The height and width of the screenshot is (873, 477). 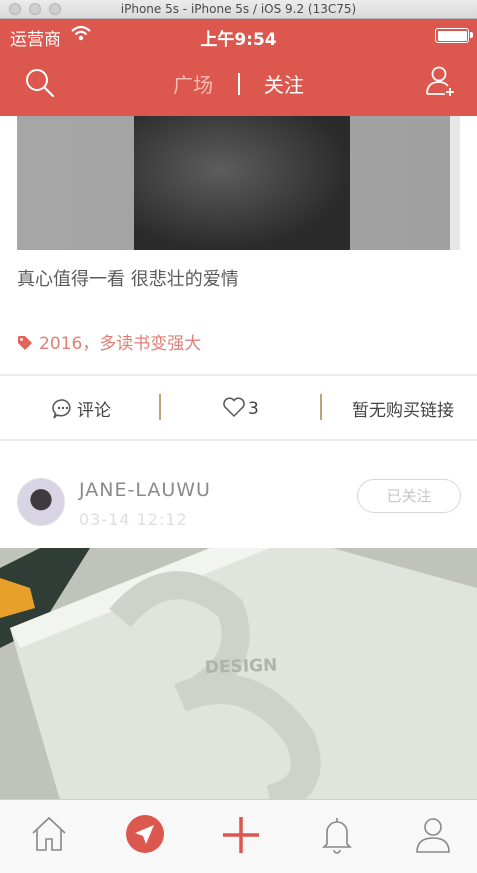 What do you see at coordinates (133, 519) in the screenshot?
I see `post-time: 03-14 12:12` at bounding box center [133, 519].